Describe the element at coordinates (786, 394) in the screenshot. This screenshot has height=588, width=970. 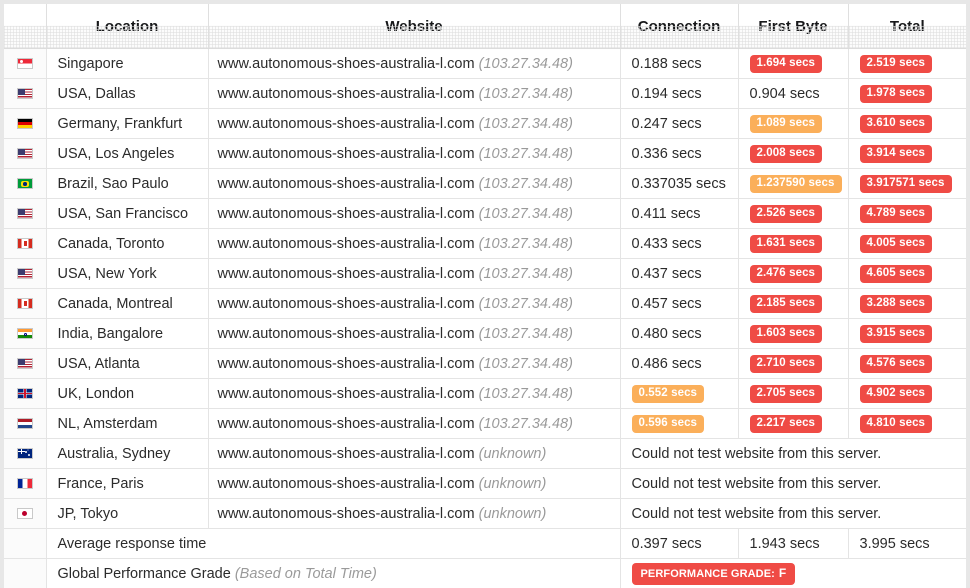
I see `first-byte-cell-badge: 2.705 secs` at that location.